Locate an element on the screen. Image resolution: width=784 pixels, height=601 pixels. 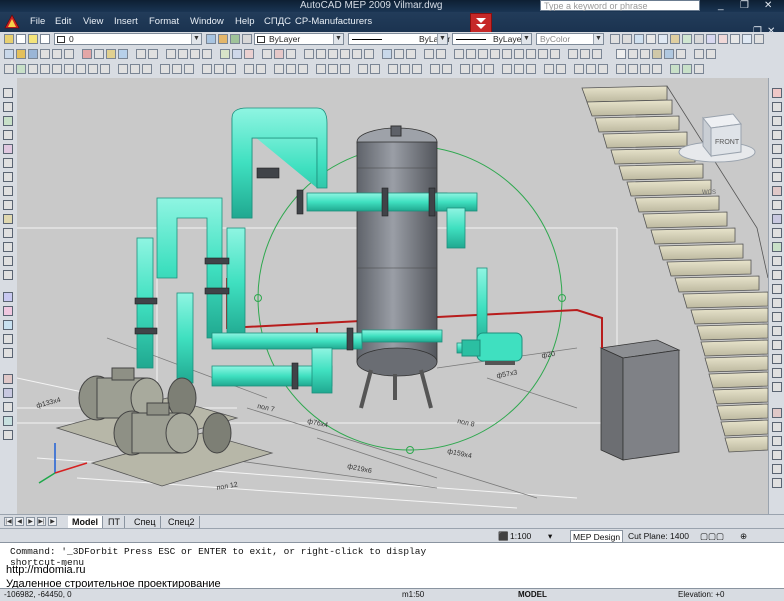
rectangle-icon is located at coordinates (357, 54).